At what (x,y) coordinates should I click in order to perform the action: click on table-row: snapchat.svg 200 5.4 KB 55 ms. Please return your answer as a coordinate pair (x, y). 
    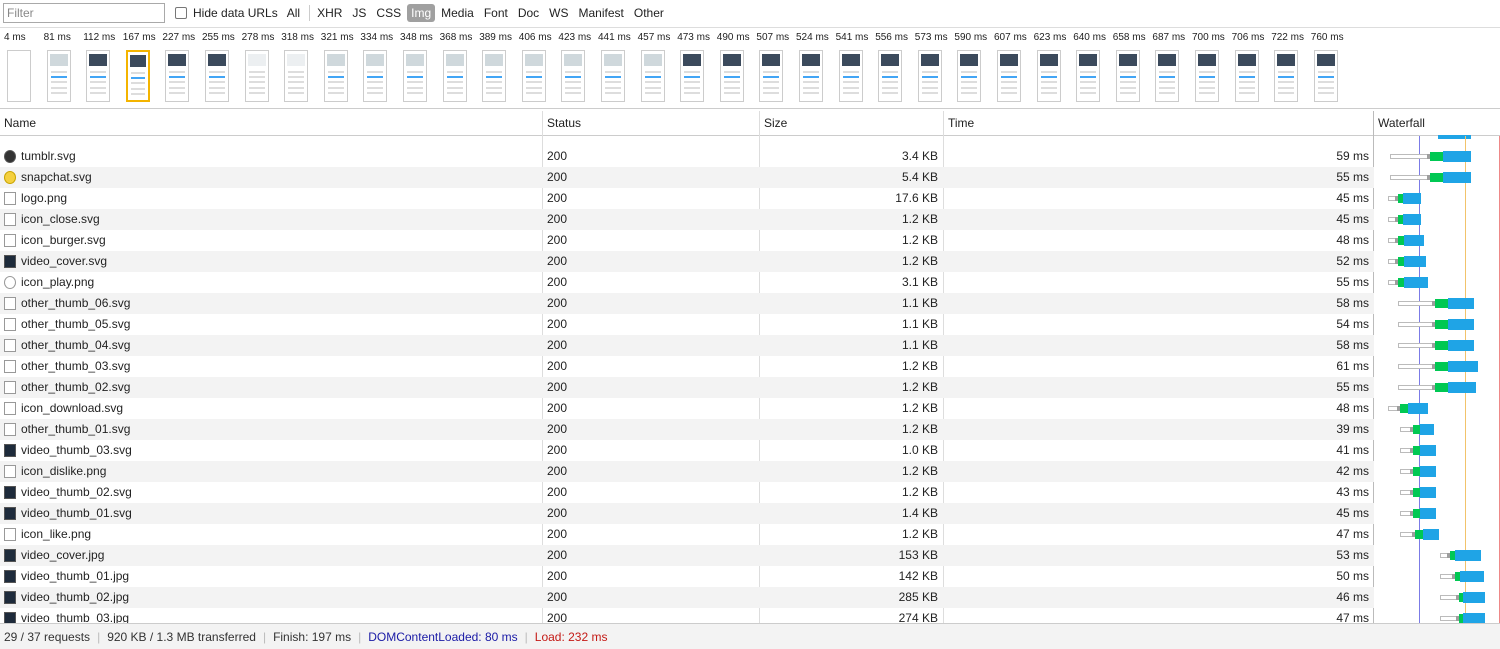
    Looking at the image, I should click on (687, 177).